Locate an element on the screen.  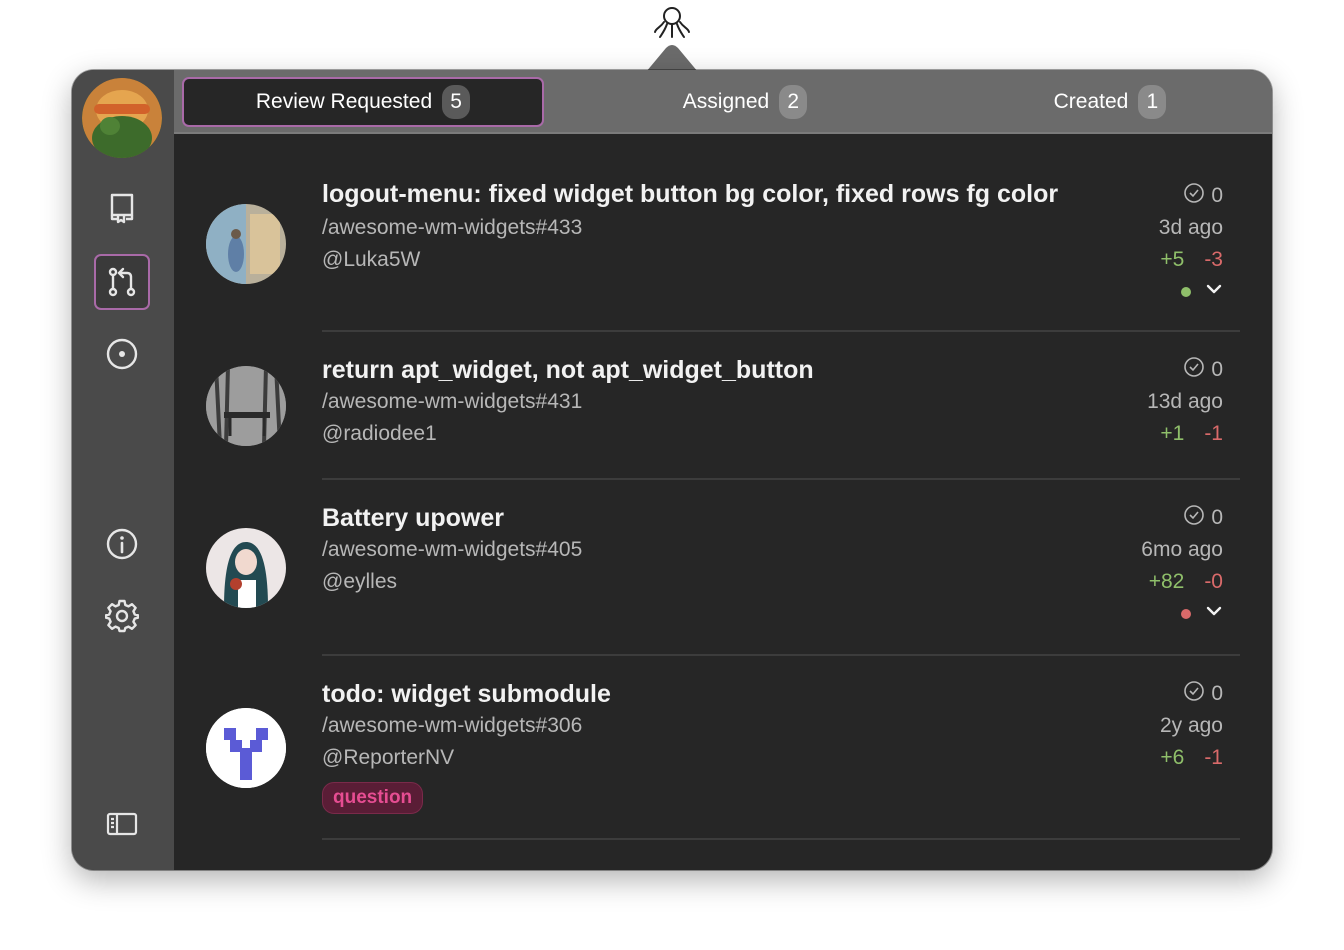
additions: +6 is located at coordinates (1172, 757).